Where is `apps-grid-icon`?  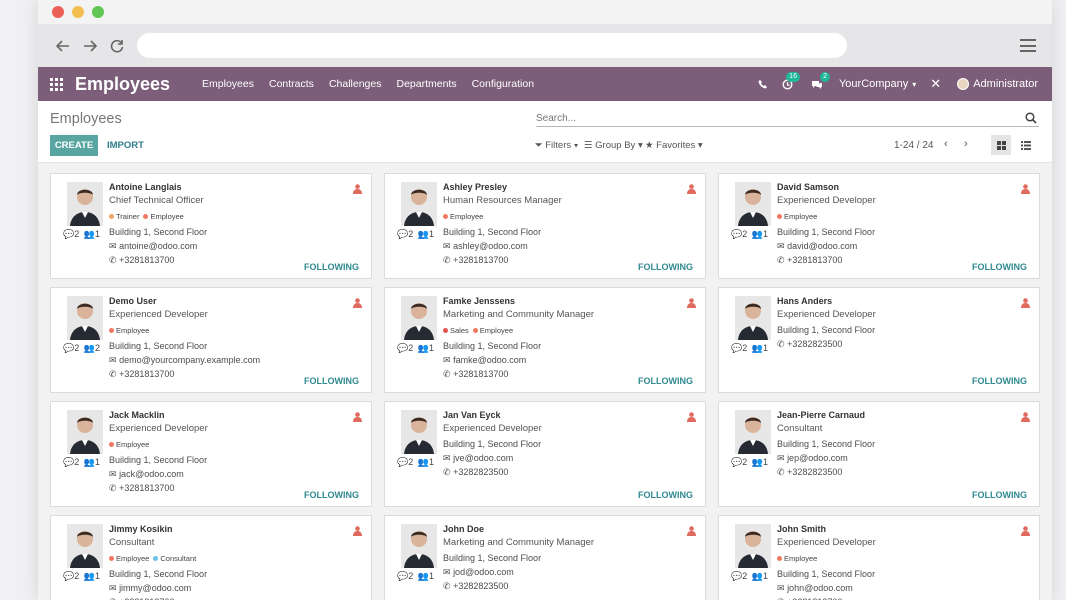 apps-grid-icon is located at coordinates (56, 84).